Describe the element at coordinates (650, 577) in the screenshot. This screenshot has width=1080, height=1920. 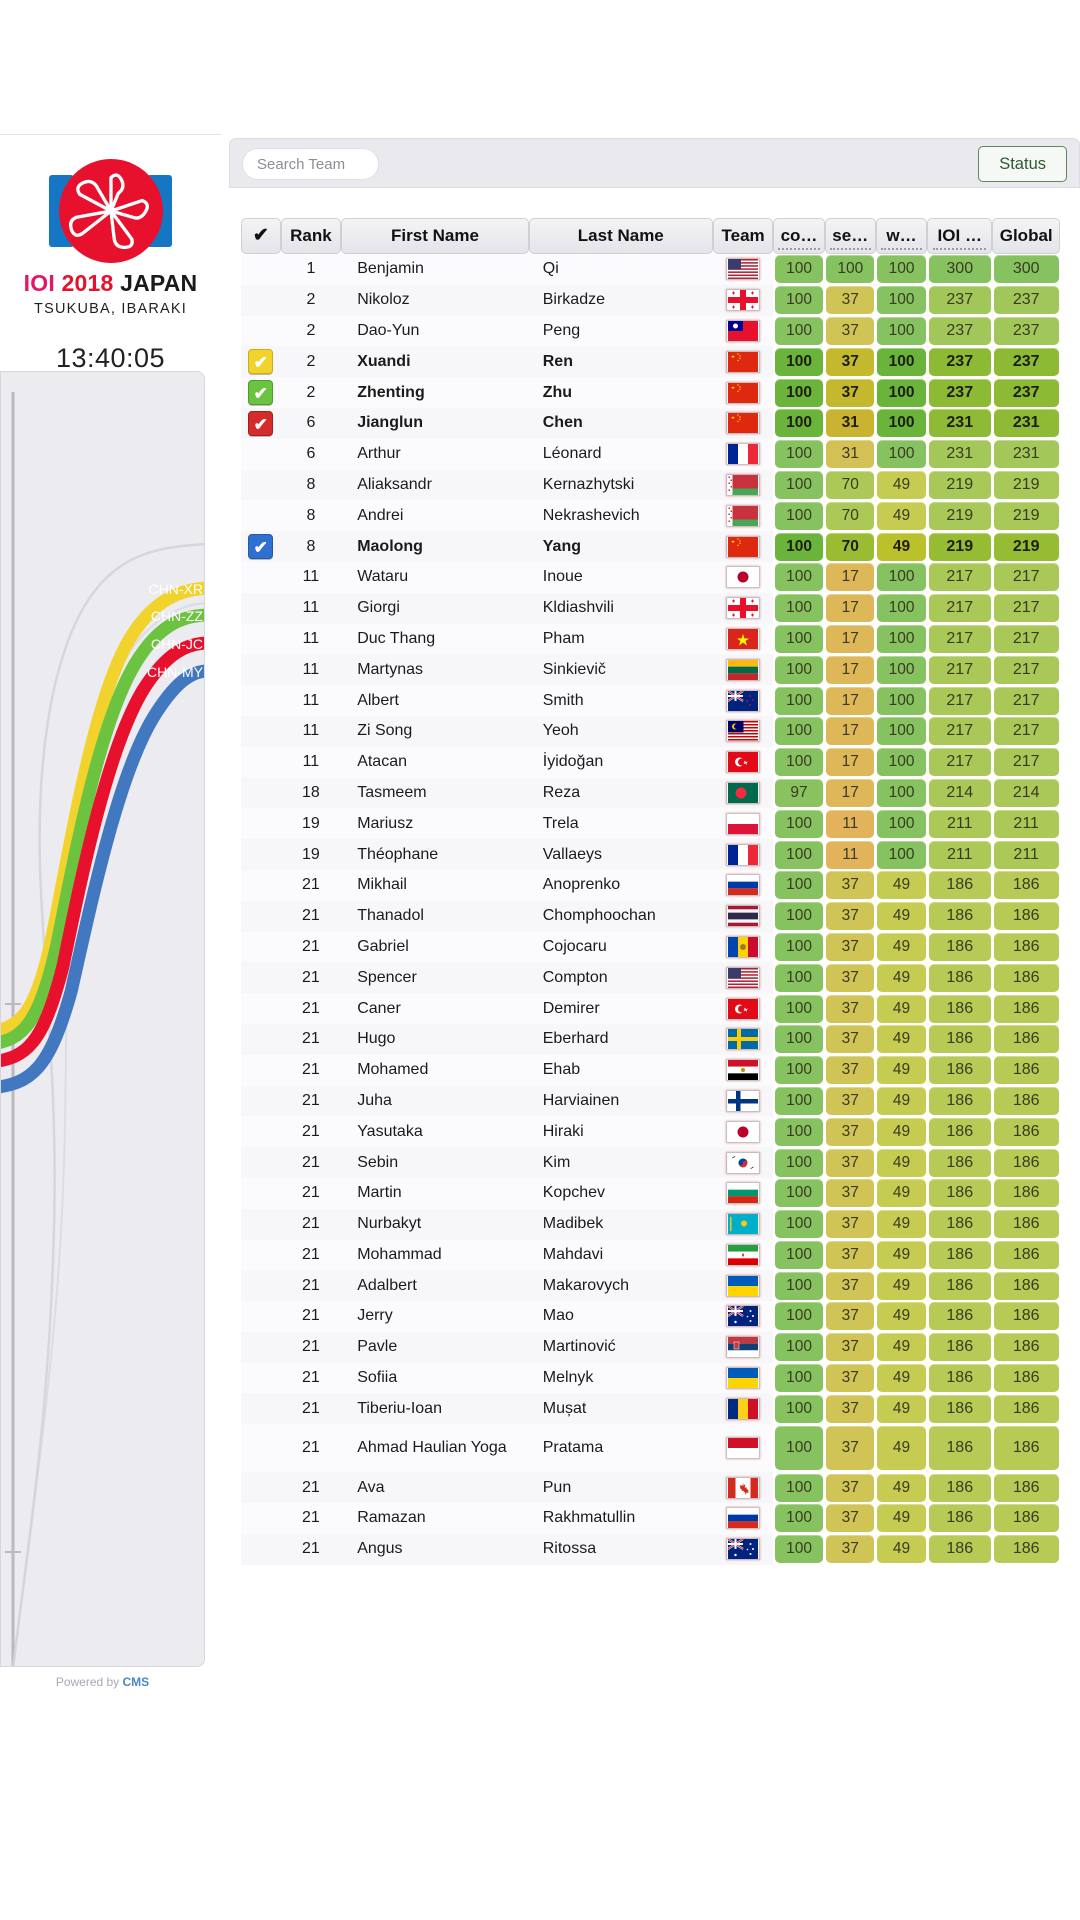
I see `table-row: 11 Wataru Inoue 100 17 100 217 217` at that location.